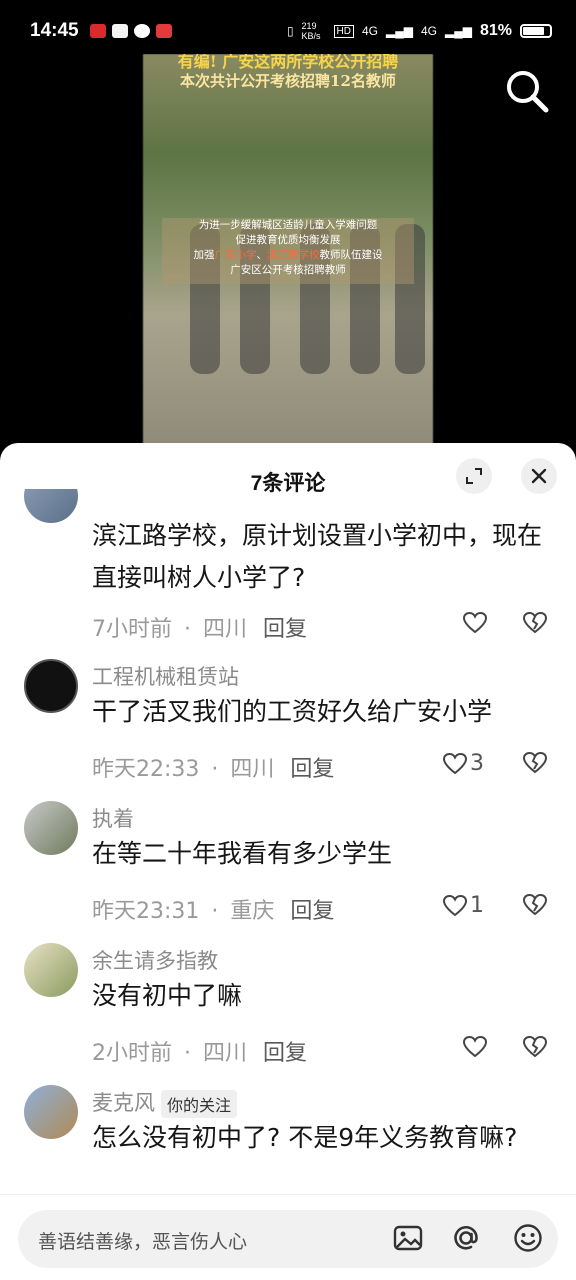 The image size is (576, 1280). I want to click on caption-suffix: 教师队伍建设, so click(351, 255).